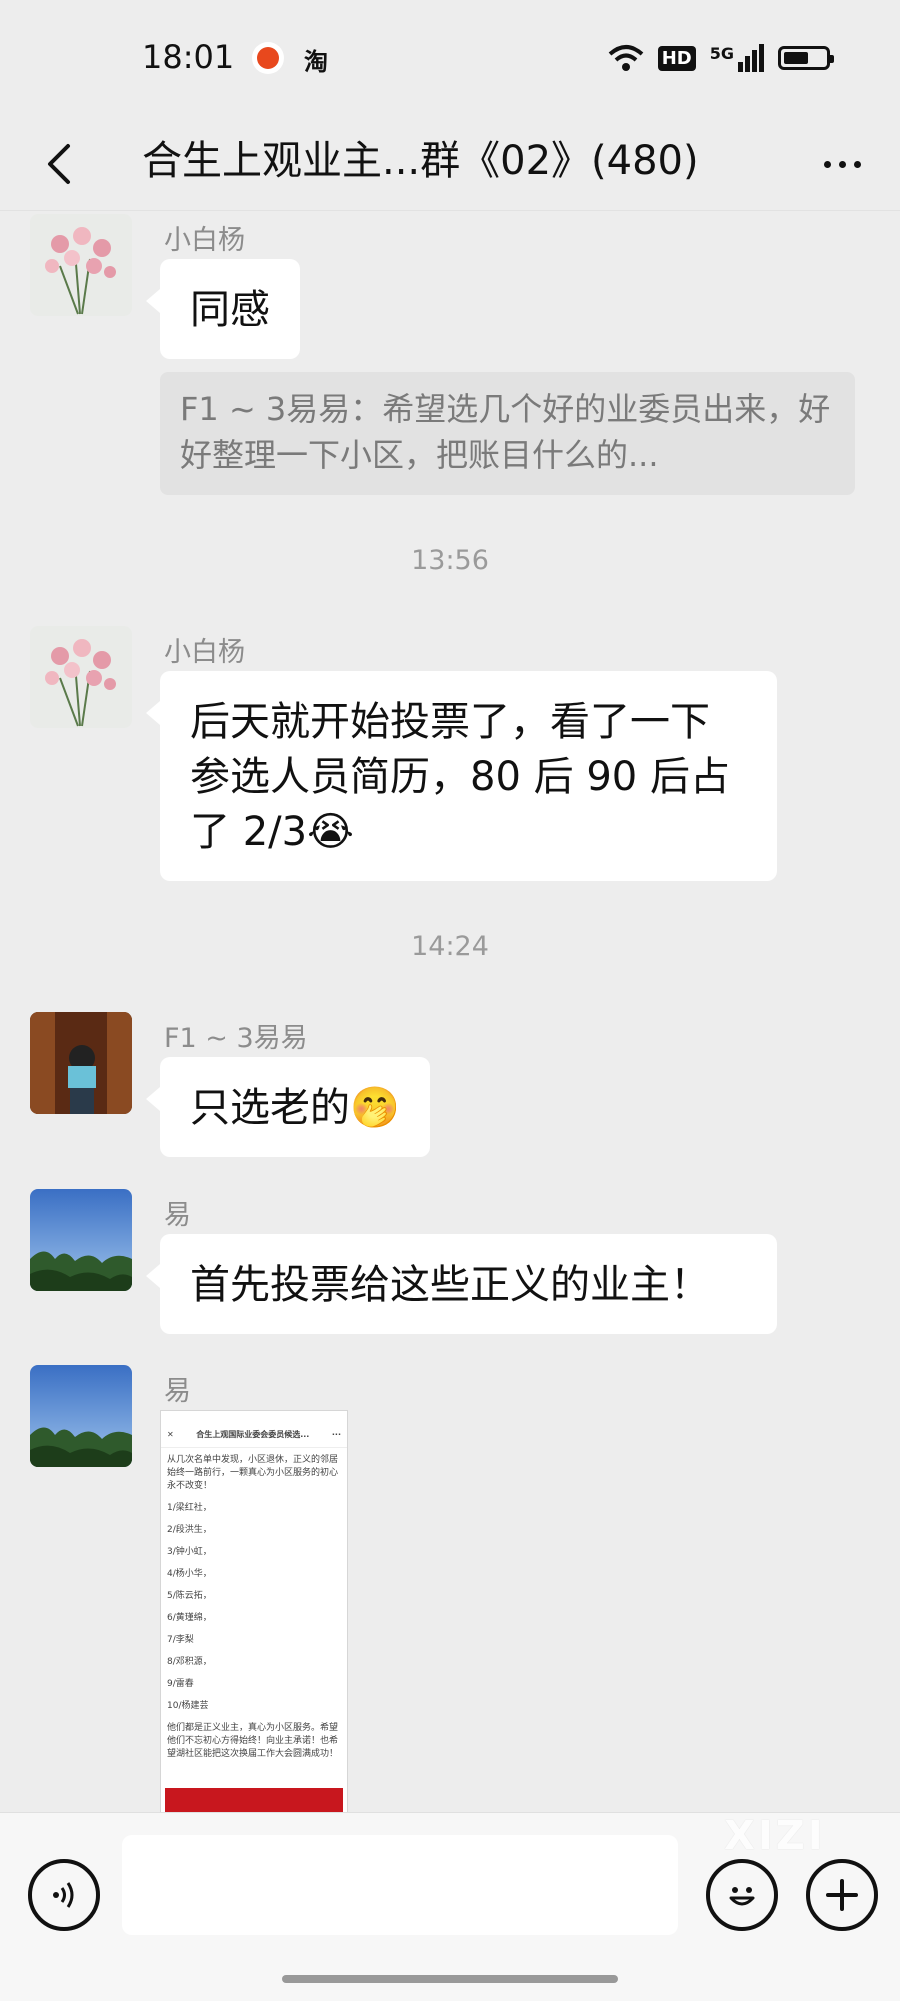 The image size is (900, 2001). What do you see at coordinates (268, 58) in the screenshot?
I see `notification-app-icon` at bounding box center [268, 58].